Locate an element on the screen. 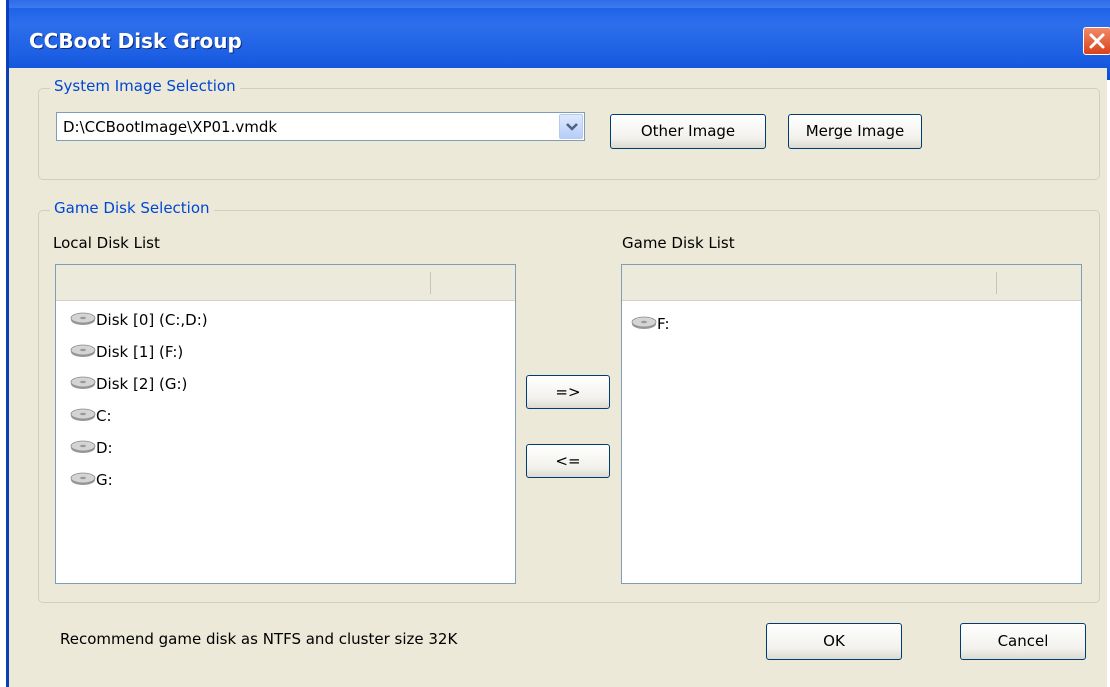 This screenshot has height=687, width=1110. cancel-button-label: Cancel is located at coordinates (1023, 641).